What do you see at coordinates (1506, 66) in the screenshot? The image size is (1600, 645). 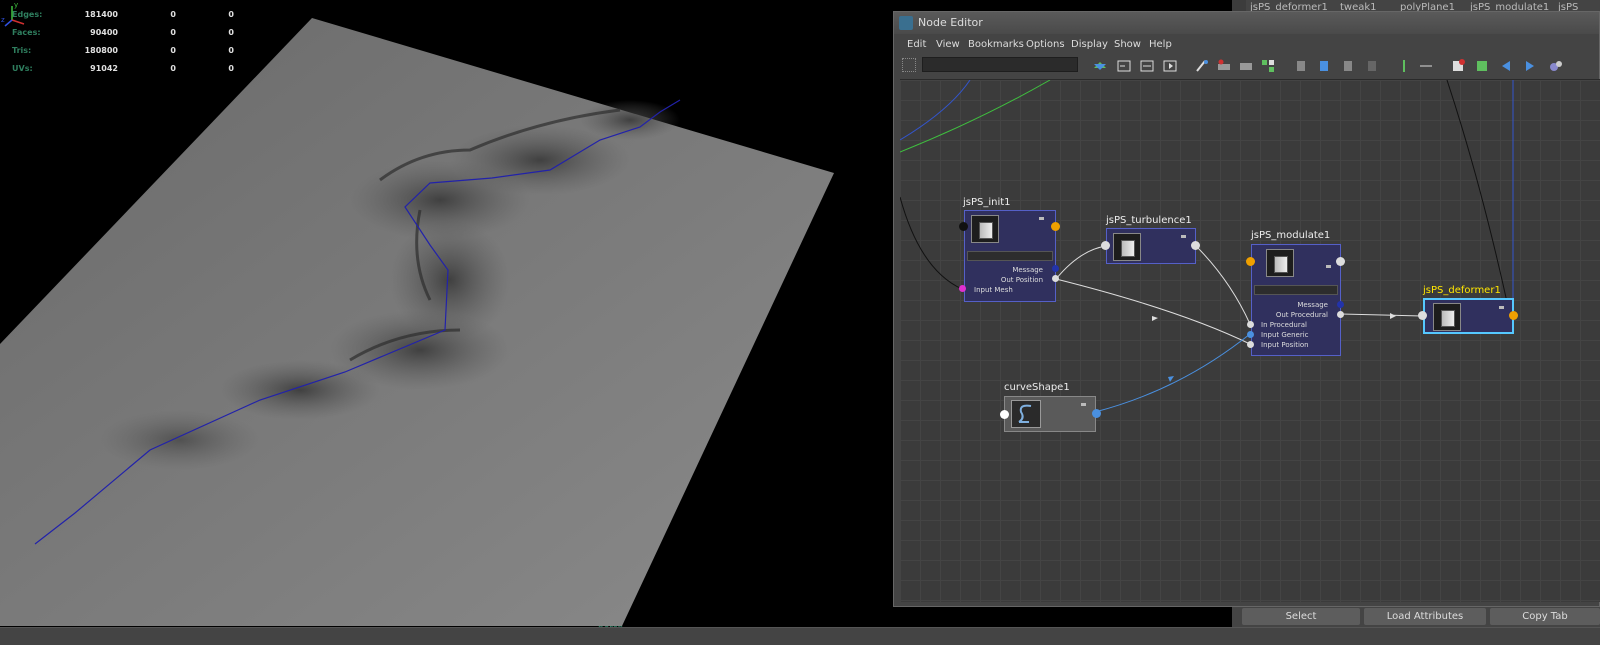 I see `arrow-left-icon` at bounding box center [1506, 66].